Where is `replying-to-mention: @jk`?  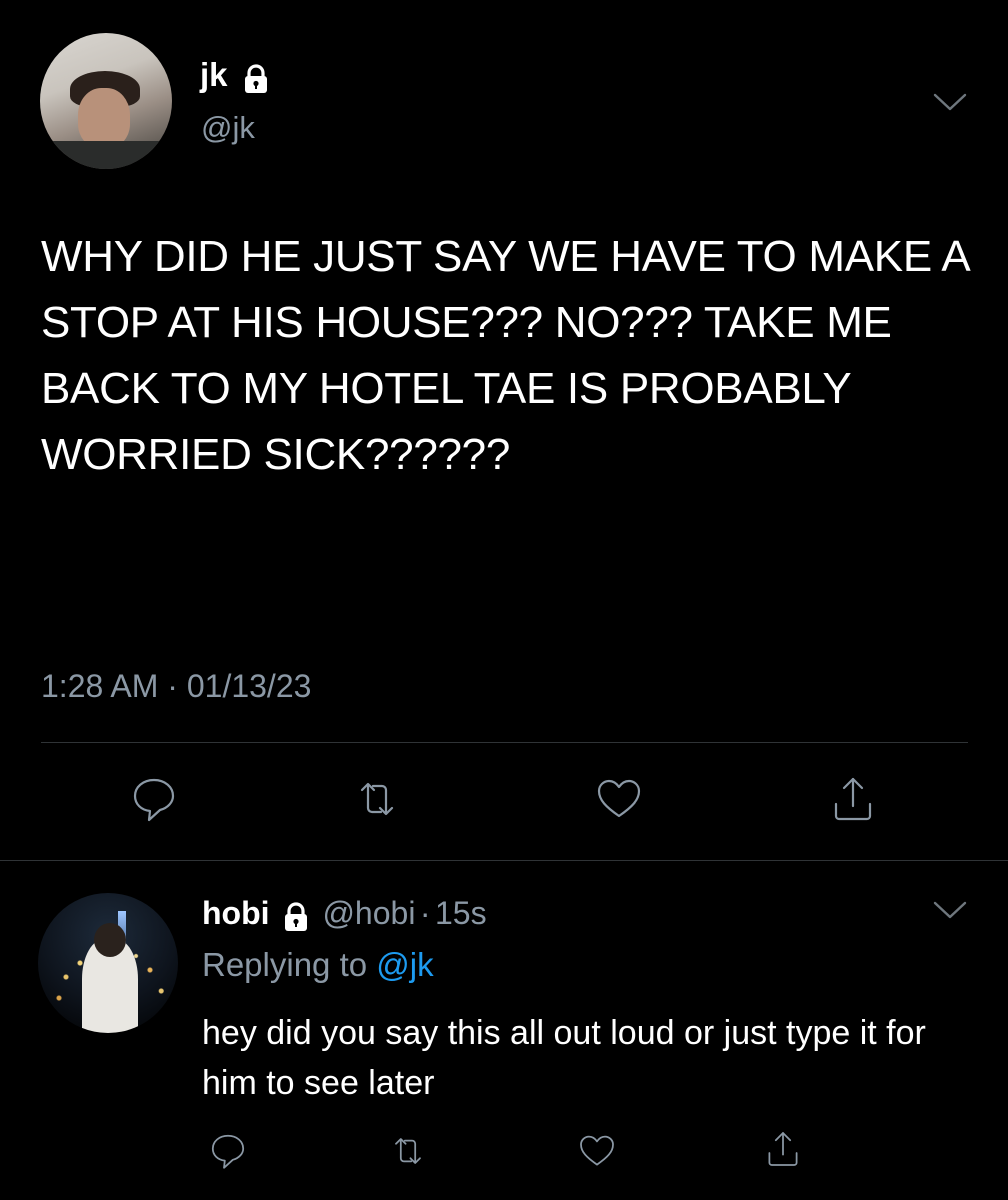
replying-to-mention: @jk is located at coordinates (404, 964).